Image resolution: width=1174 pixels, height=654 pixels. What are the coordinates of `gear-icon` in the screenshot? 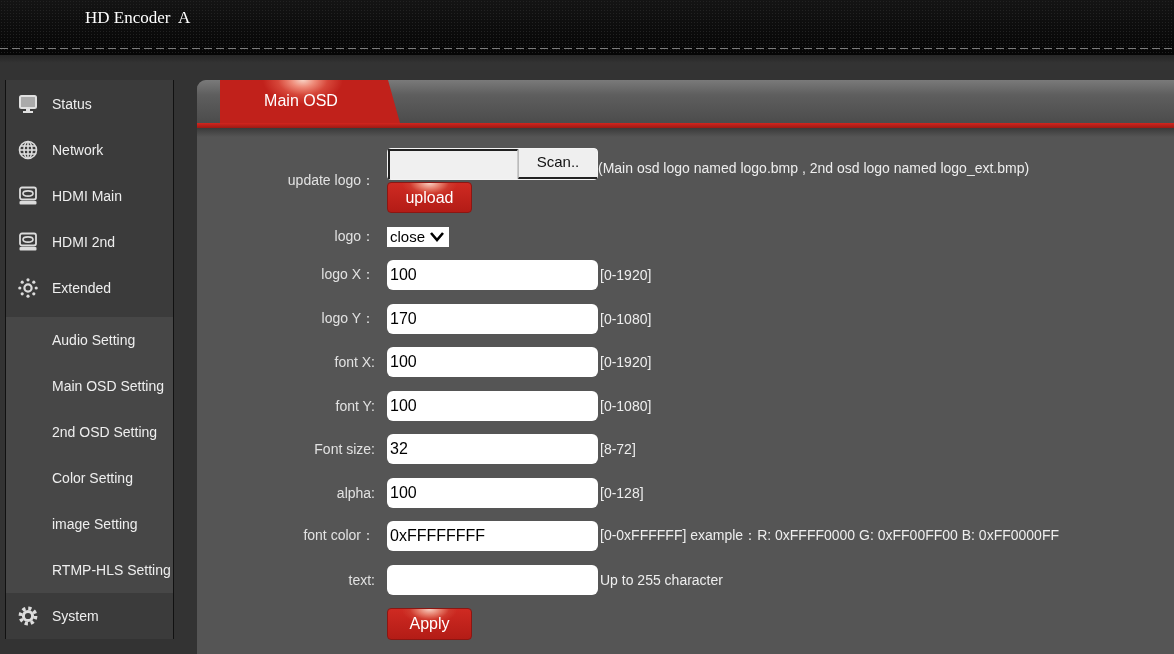 It's located at (28, 616).